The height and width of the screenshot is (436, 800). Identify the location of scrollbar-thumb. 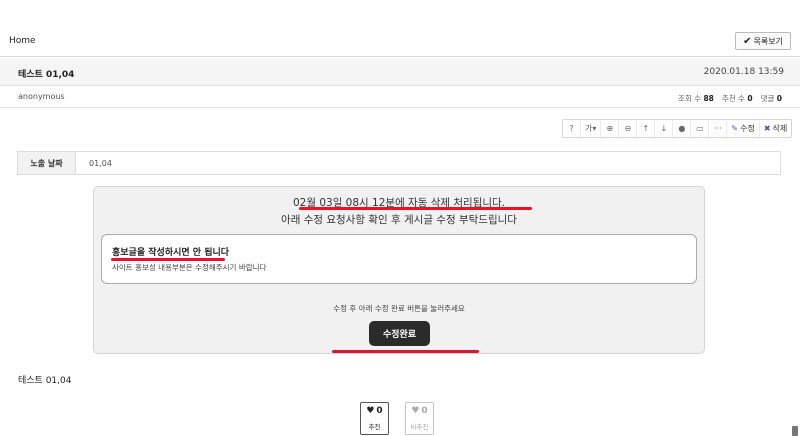
(795, 431).